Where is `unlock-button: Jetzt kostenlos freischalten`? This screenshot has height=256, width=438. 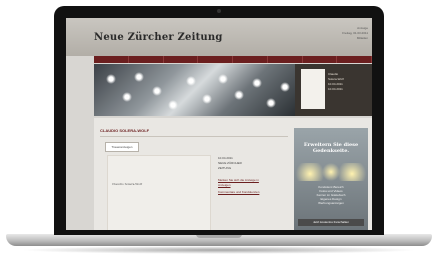 unlock-button: Jetzt kostenlos freischalten is located at coordinates (331, 222).